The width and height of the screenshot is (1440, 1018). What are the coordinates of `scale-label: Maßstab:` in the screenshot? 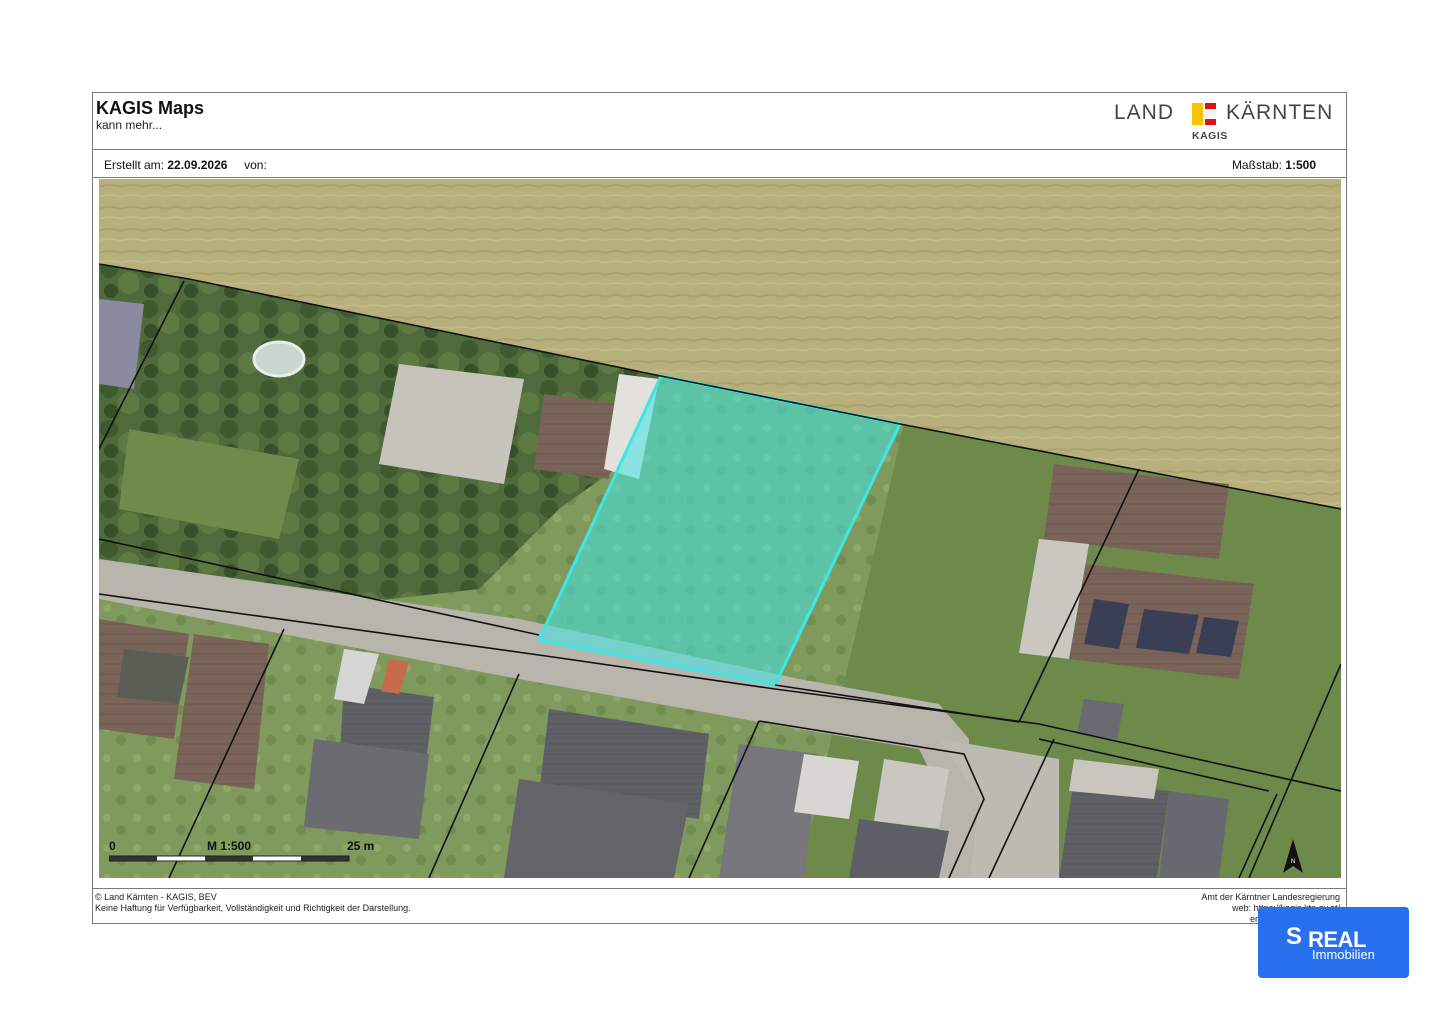 It's located at (1256, 165).